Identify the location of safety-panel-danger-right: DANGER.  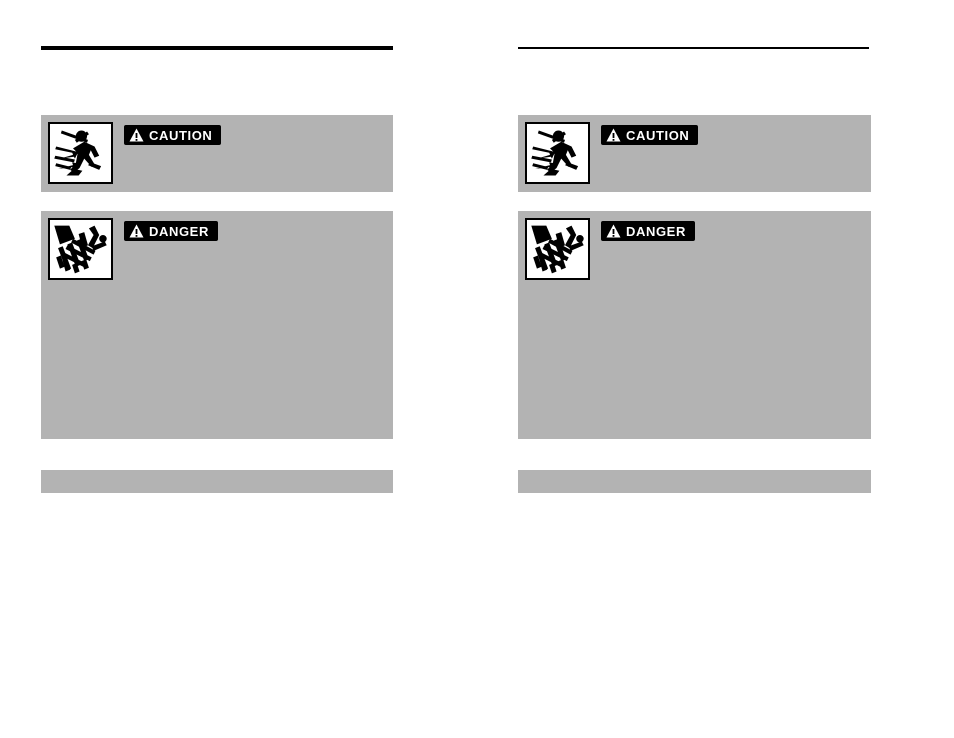
(694, 325).